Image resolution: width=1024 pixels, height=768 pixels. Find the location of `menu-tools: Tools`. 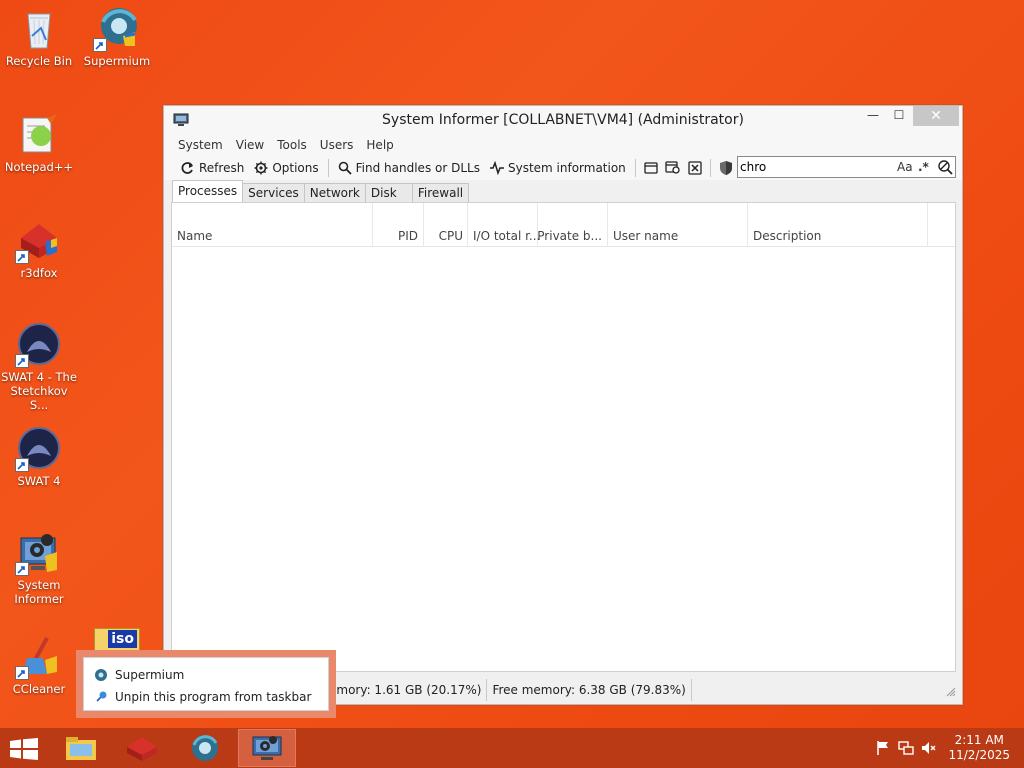

menu-tools: Tools is located at coordinates (296, 145).